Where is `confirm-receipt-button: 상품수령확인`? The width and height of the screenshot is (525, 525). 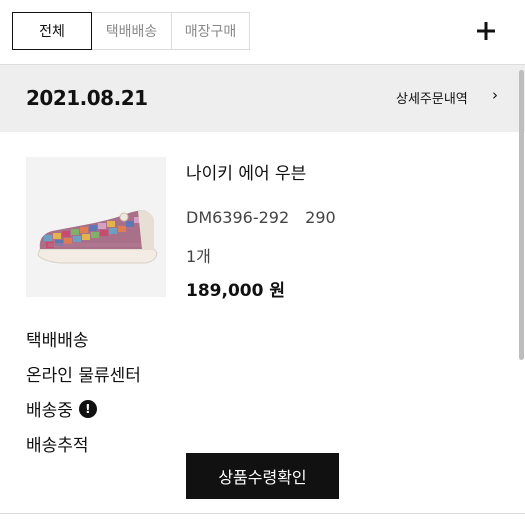
confirm-receipt-button: 상품수령확인 is located at coordinates (262, 476).